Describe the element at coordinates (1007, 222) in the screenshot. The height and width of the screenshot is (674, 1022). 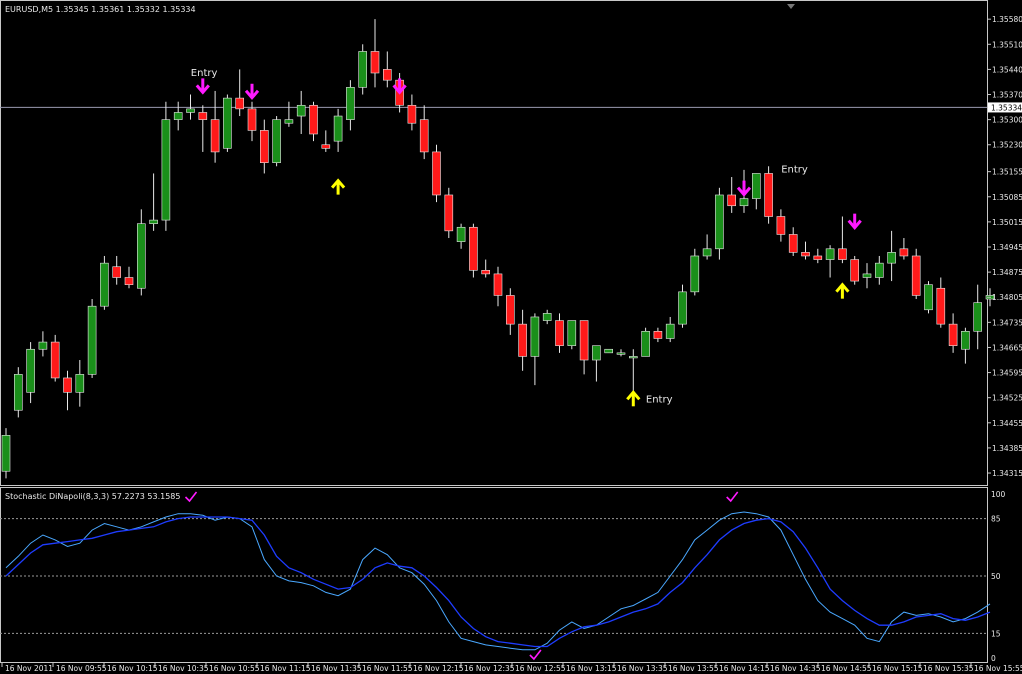
I see `price-tick-label: 1.35015` at that location.